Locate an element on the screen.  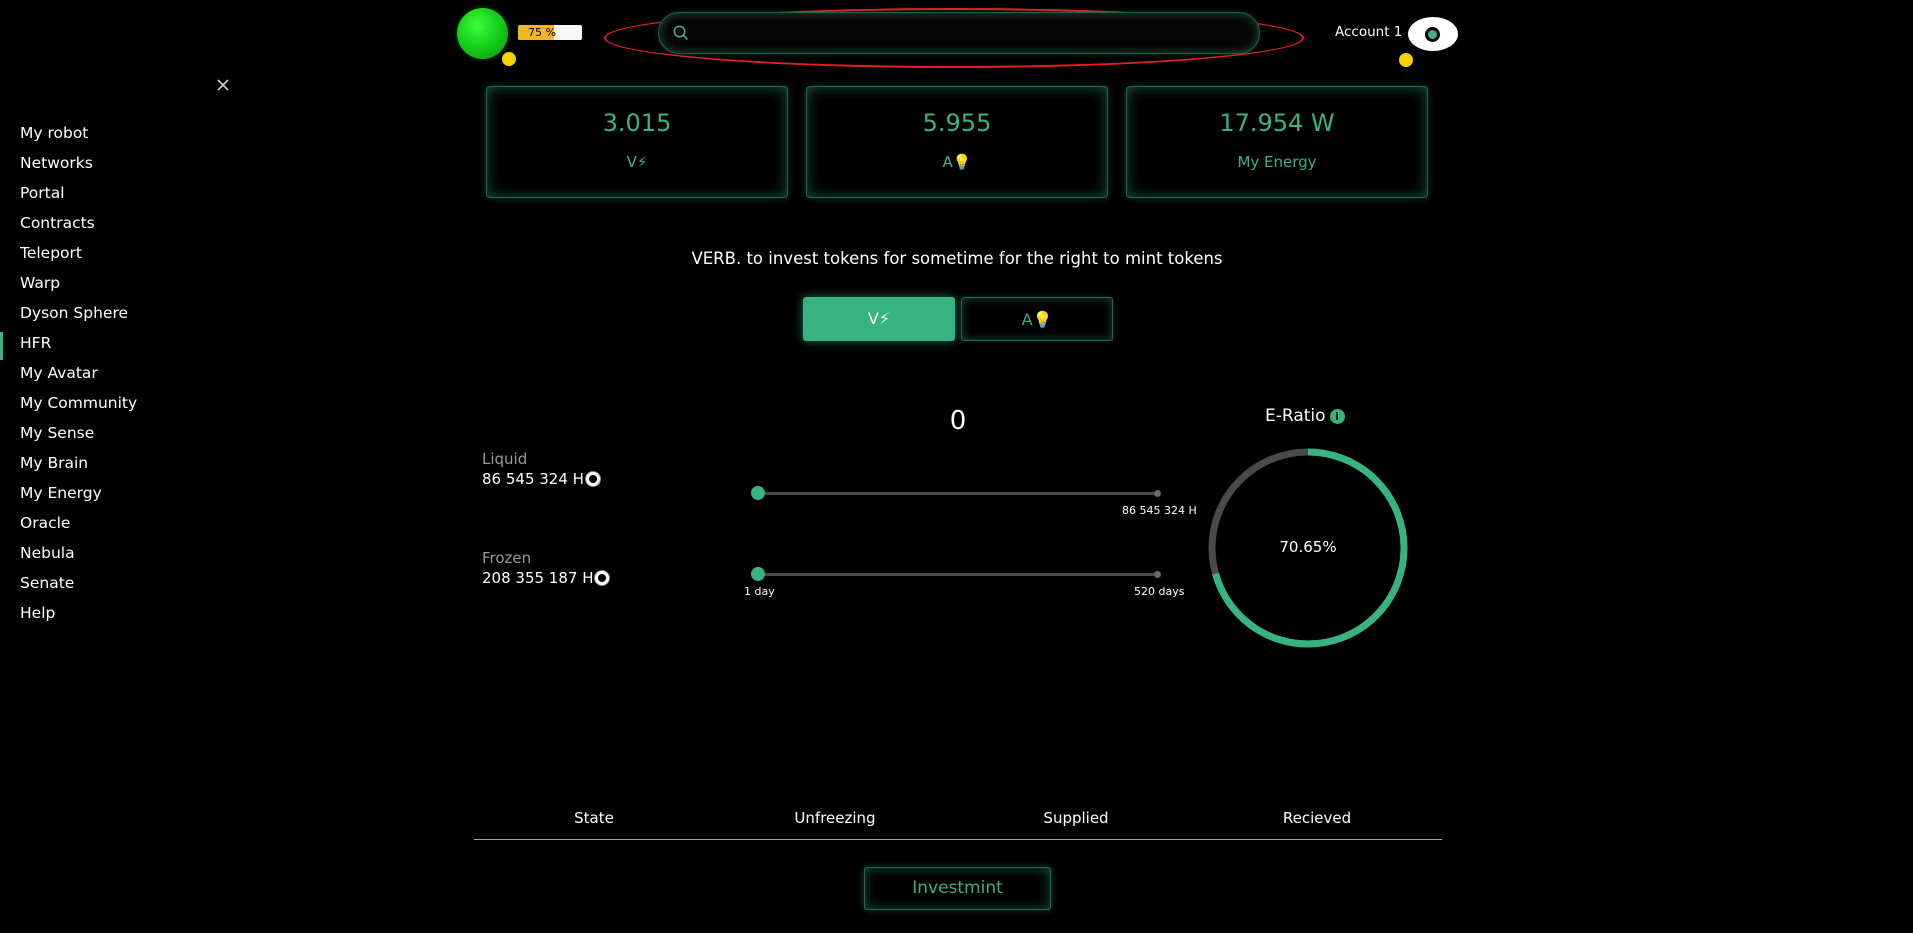
days-slider-min-label: 1 day is located at coordinates (759, 591).